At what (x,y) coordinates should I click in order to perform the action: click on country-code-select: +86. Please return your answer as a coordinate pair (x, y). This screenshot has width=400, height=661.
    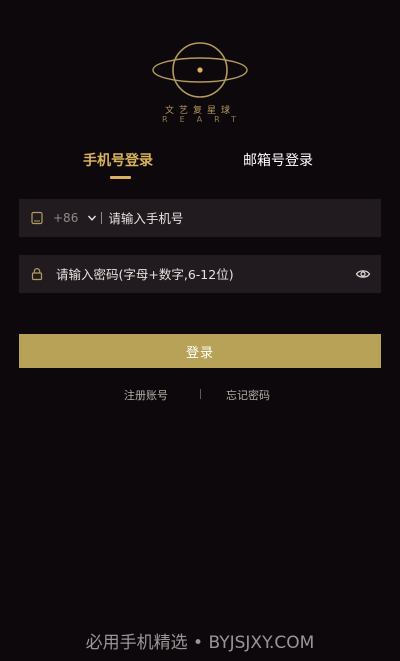
    Looking at the image, I should click on (75, 218).